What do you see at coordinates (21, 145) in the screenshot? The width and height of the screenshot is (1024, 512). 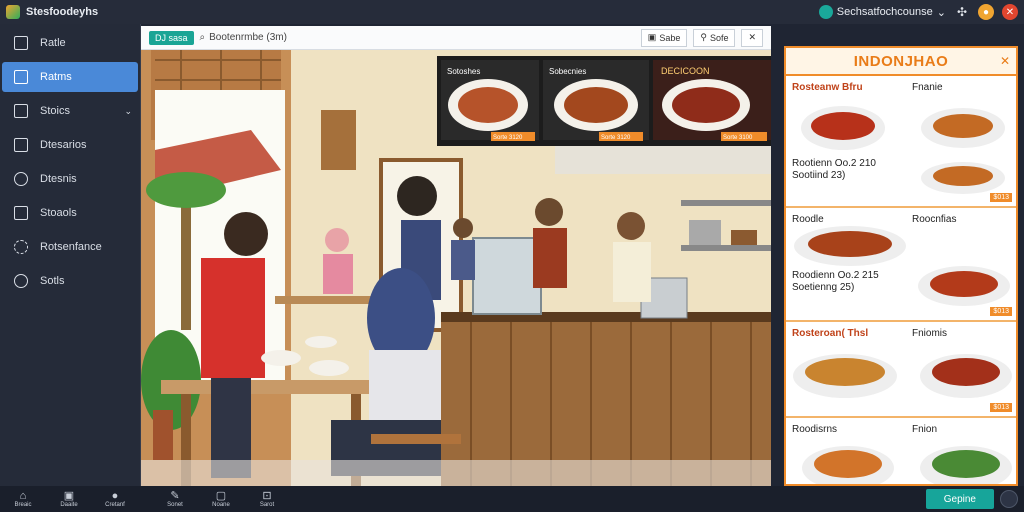 I see `monitor-icon` at bounding box center [21, 145].